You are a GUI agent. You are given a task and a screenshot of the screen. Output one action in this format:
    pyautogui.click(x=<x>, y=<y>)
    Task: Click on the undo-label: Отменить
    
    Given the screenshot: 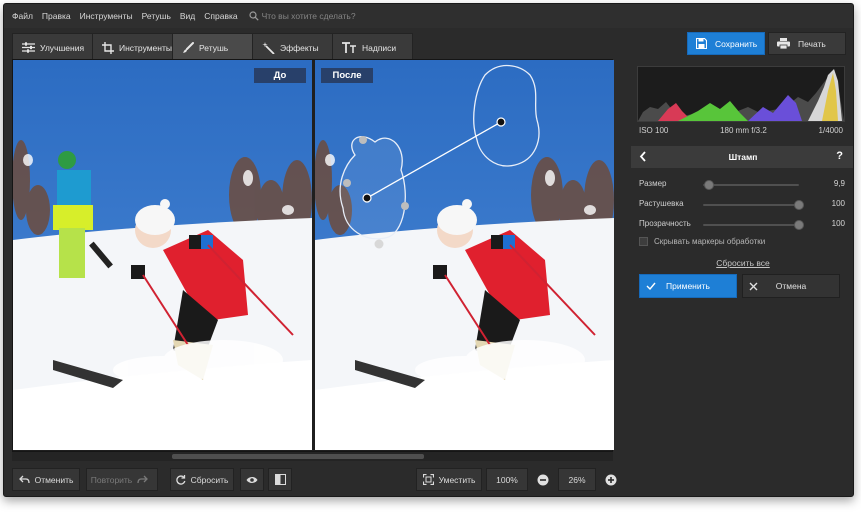 What is the action you would take?
    pyautogui.click(x=54, y=479)
    